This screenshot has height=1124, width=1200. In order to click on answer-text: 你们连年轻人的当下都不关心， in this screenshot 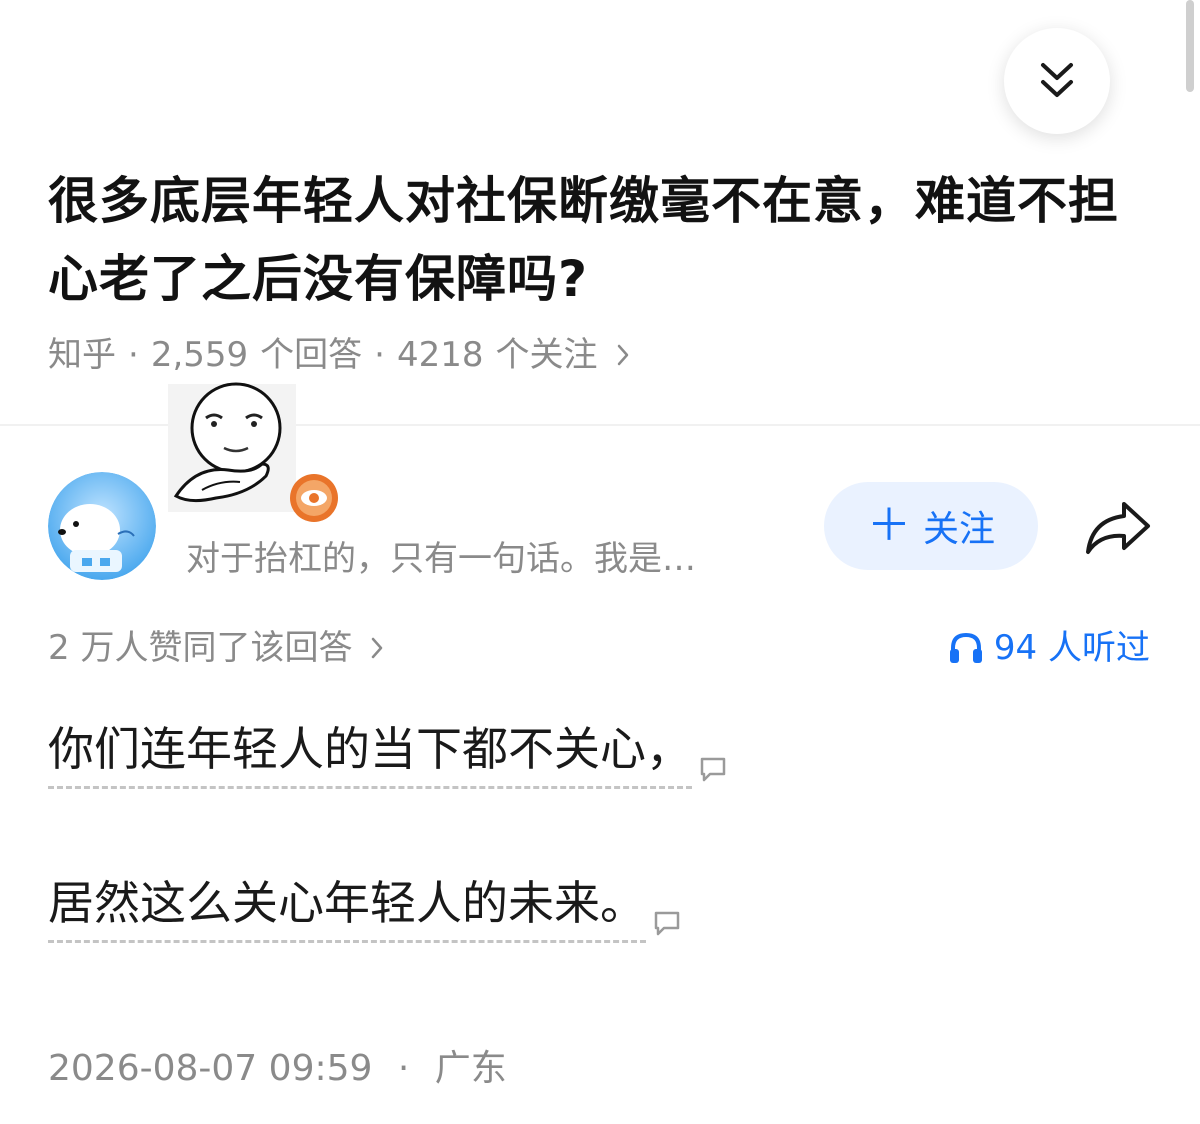, I will do `click(370, 753)`.